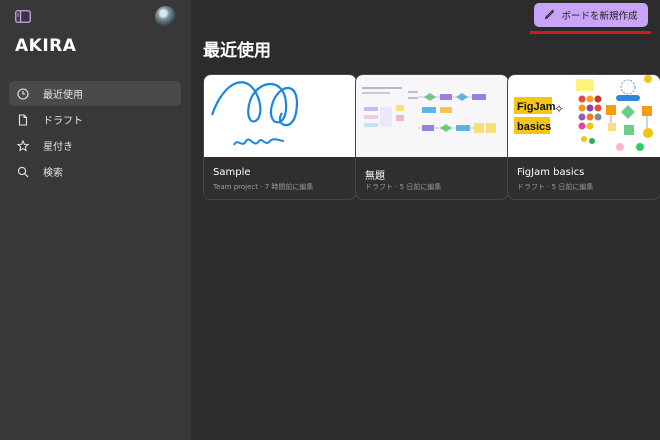 This screenshot has height=440, width=660. What do you see at coordinates (46, 46) in the screenshot?
I see `user-name: AKIRA` at bounding box center [46, 46].